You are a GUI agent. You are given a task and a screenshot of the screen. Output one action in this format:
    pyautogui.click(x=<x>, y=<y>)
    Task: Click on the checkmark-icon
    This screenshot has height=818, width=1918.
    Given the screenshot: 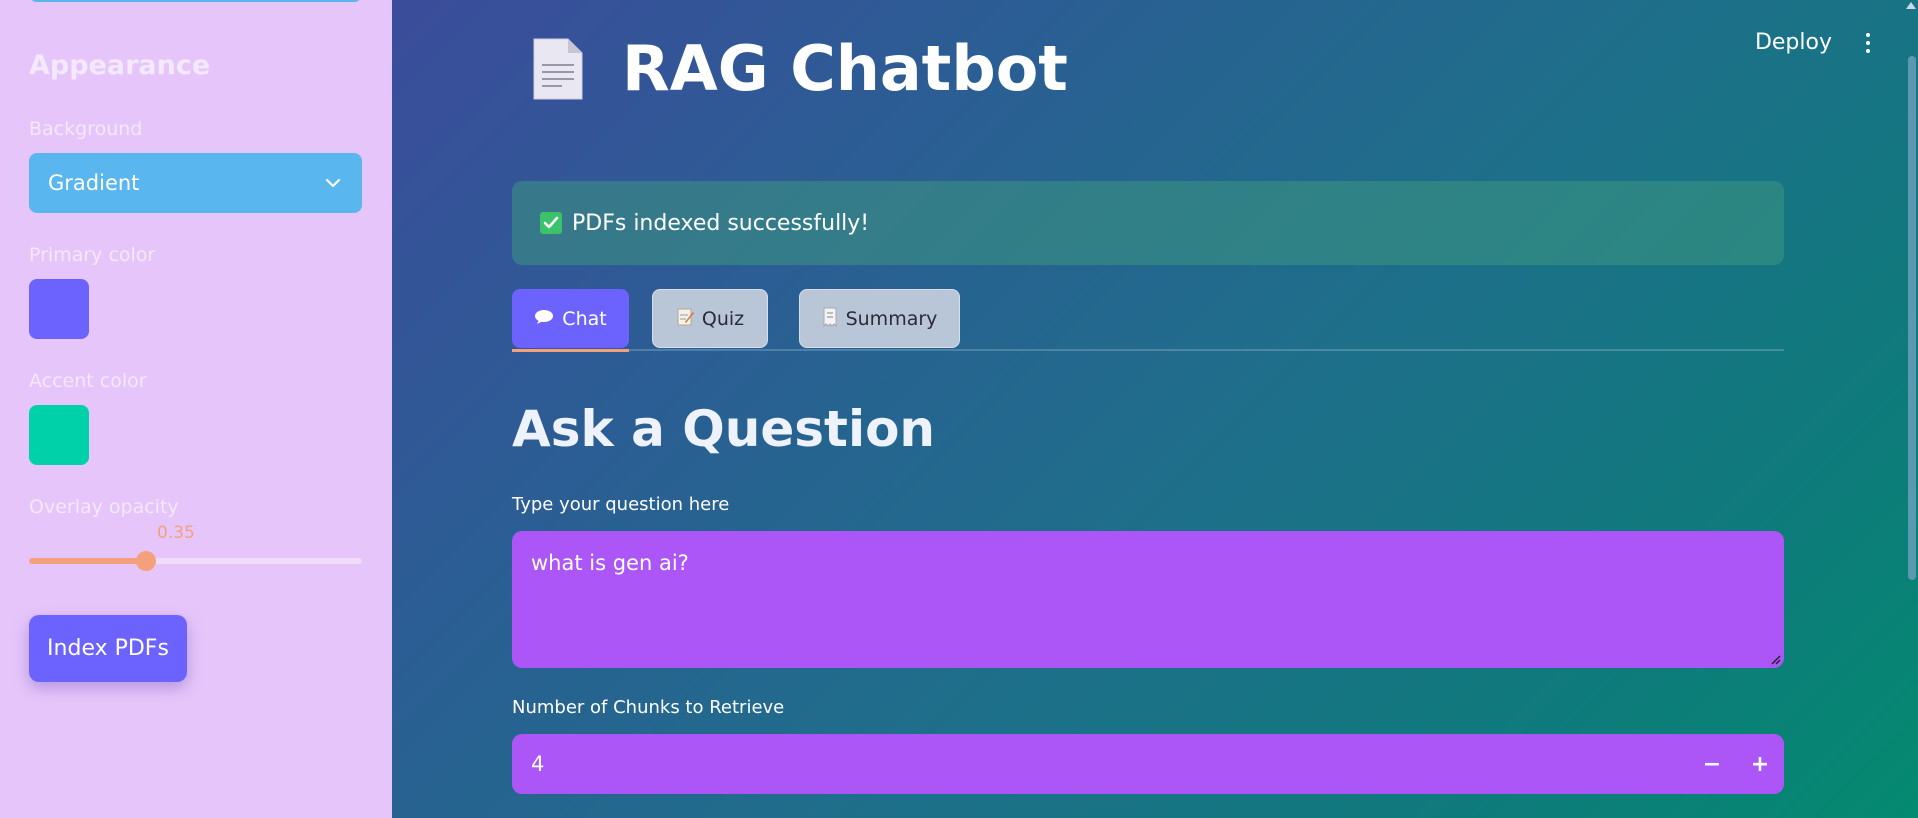 What is the action you would take?
    pyautogui.click(x=551, y=223)
    